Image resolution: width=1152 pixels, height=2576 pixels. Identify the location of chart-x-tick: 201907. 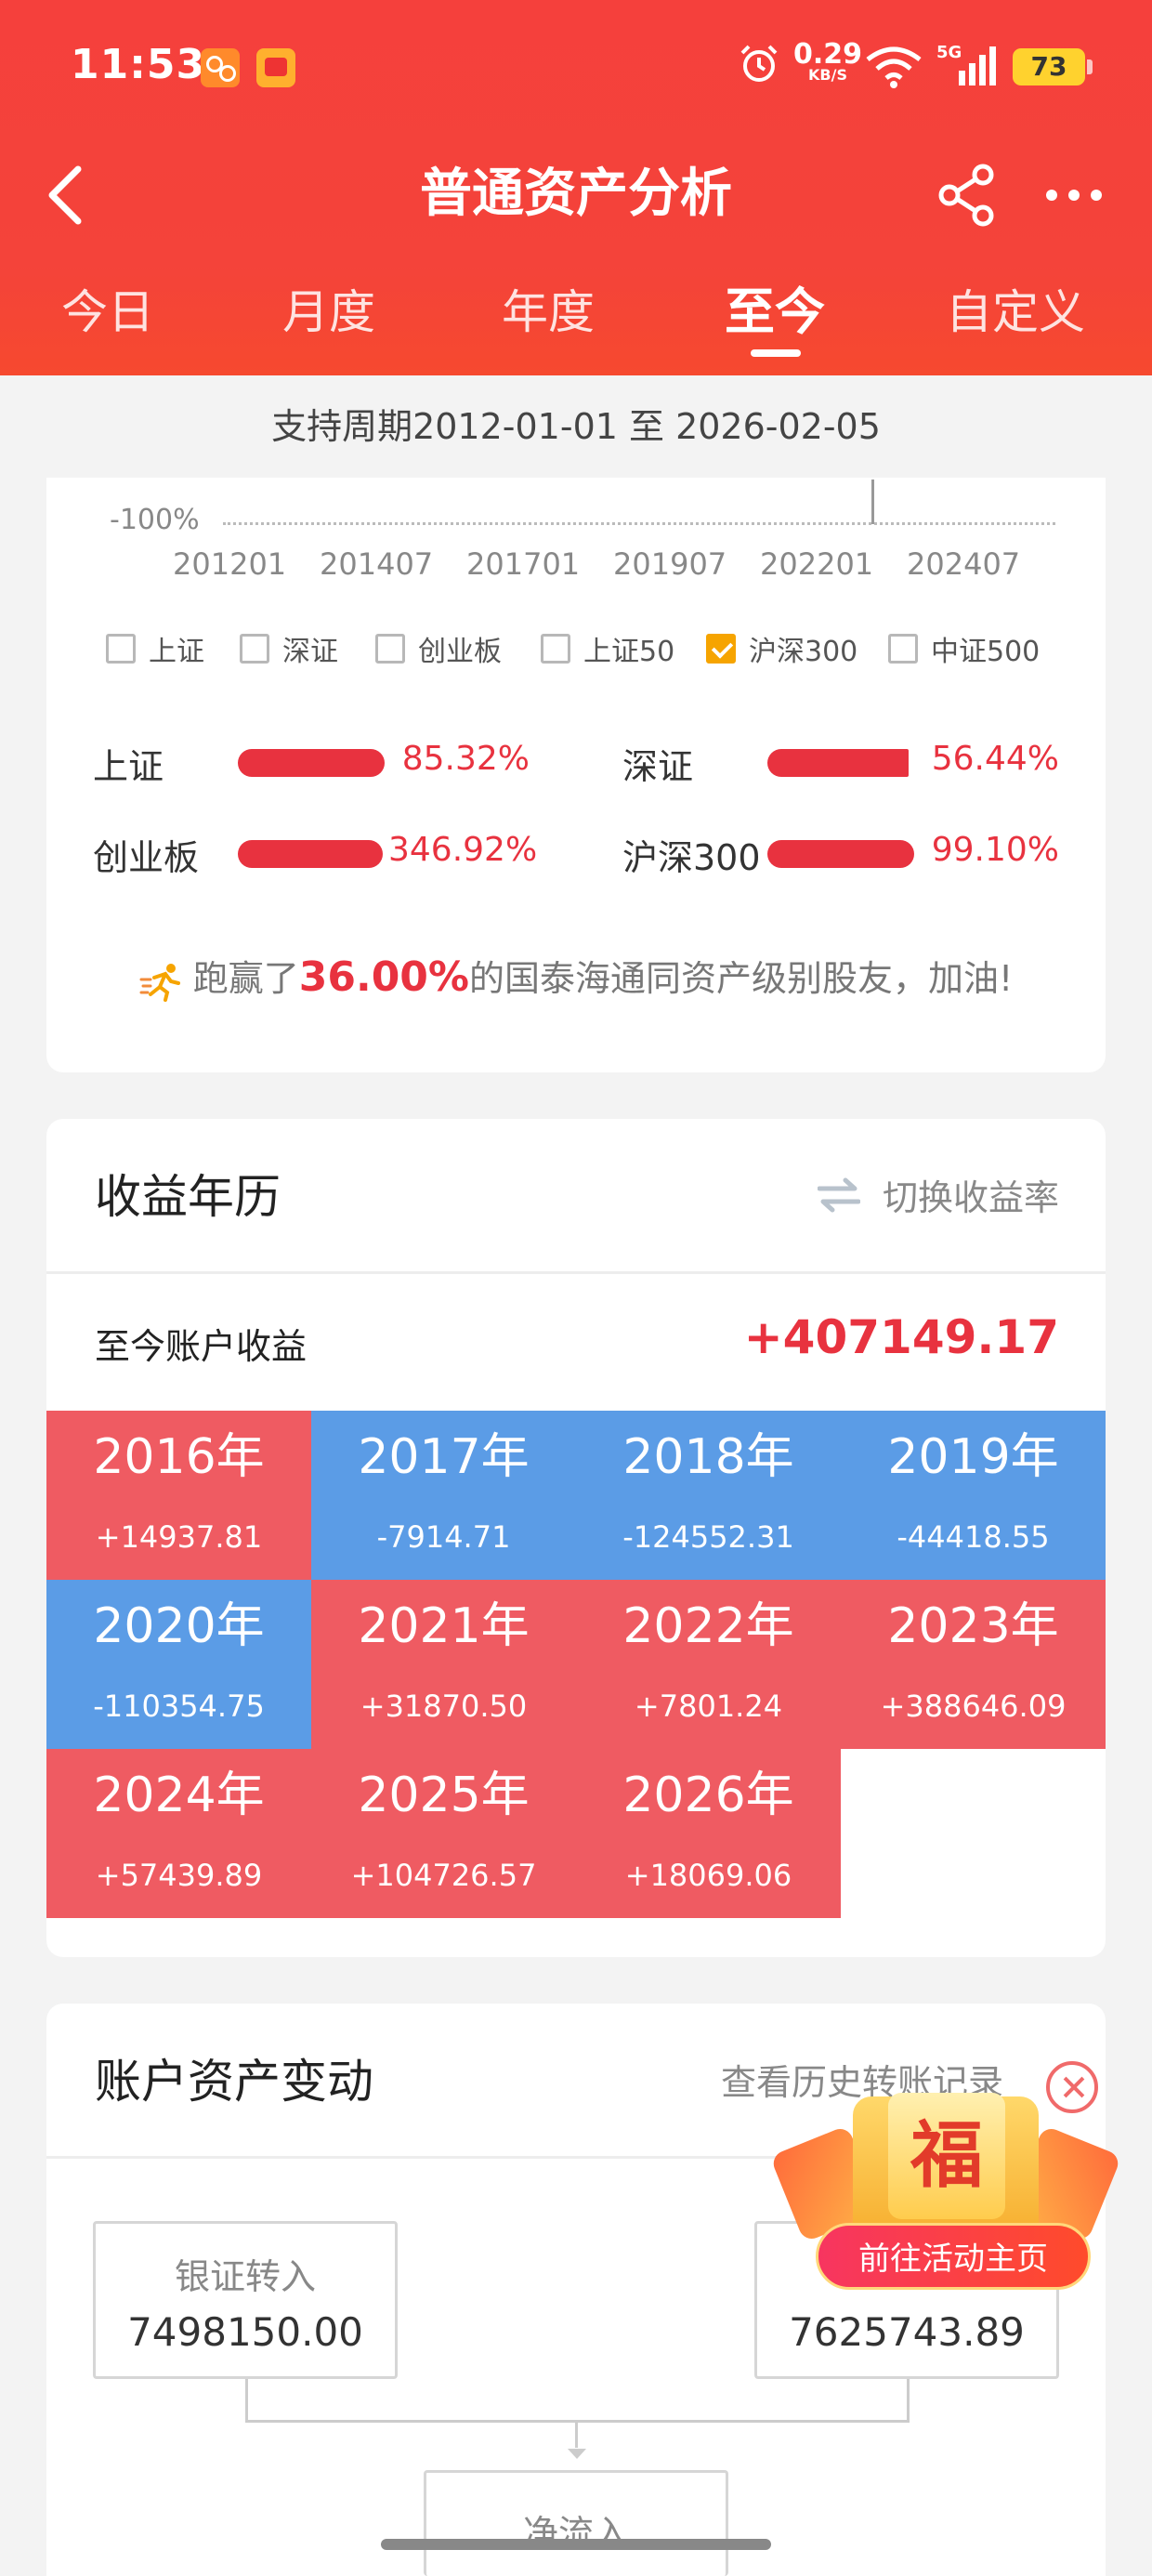
(670, 564).